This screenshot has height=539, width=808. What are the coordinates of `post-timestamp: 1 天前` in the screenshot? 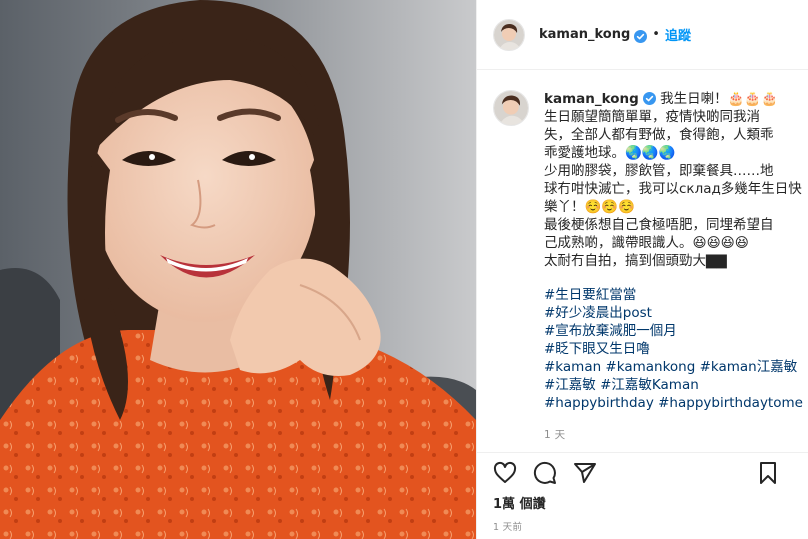 It's located at (508, 527).